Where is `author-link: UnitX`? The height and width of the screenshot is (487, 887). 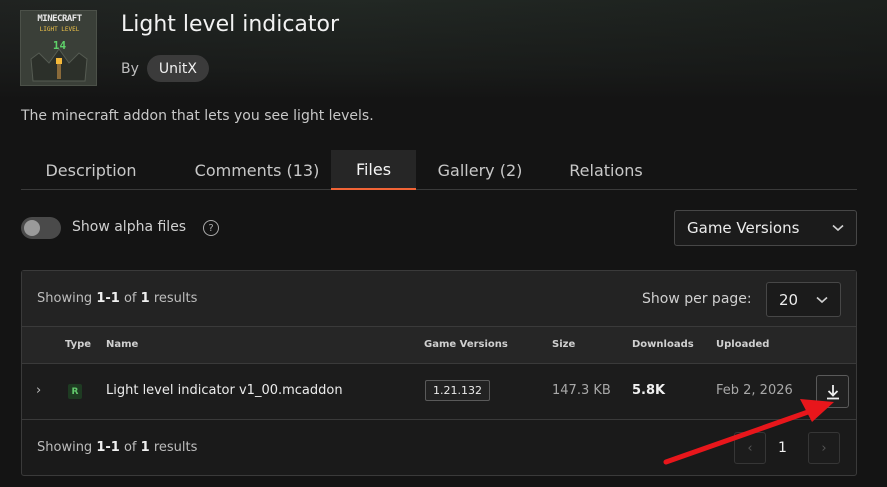
author-link: UnitX is located at coordinates (177, 68).